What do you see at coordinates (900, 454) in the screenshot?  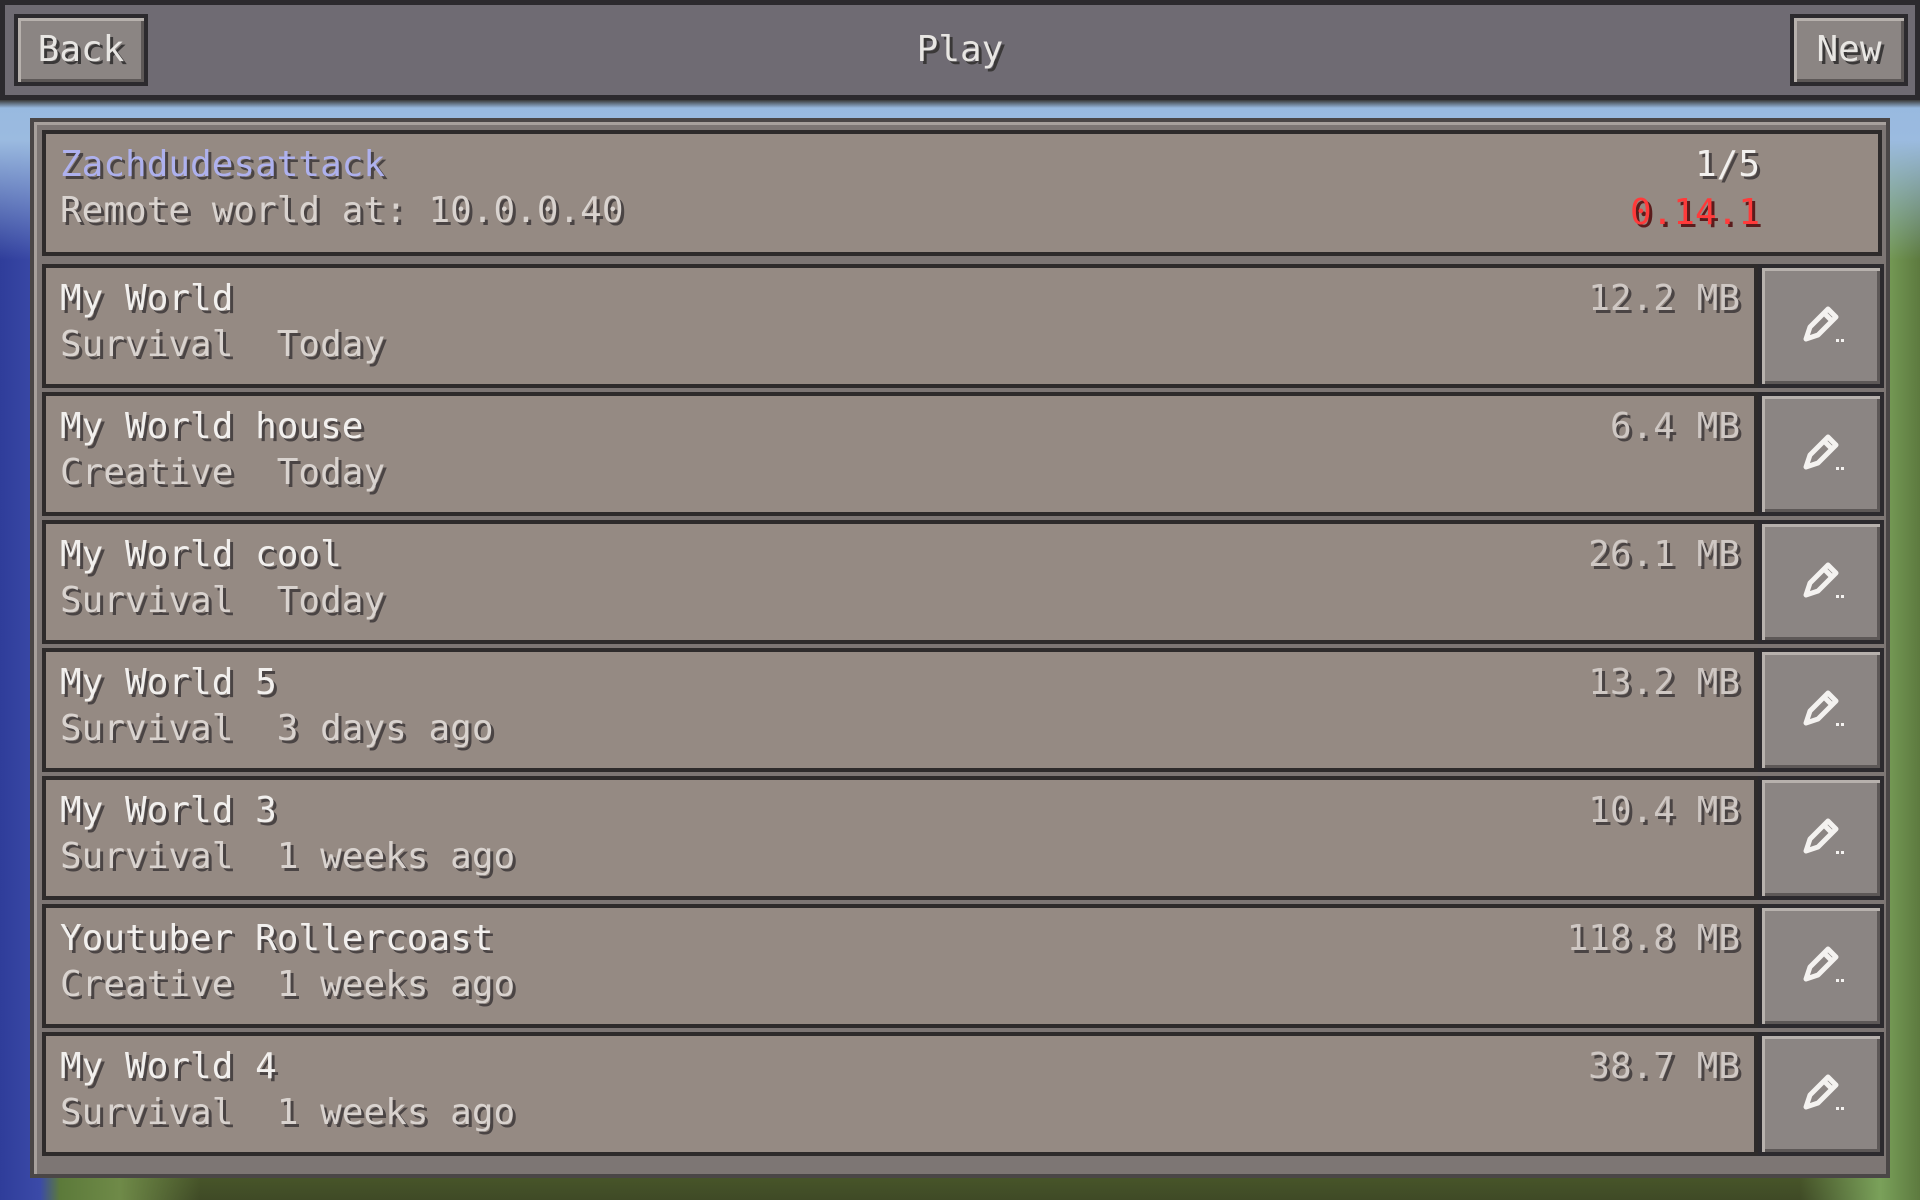 I see `world-row: My World house Creative Today 6.4 MB` at bounding box center [900, 454].